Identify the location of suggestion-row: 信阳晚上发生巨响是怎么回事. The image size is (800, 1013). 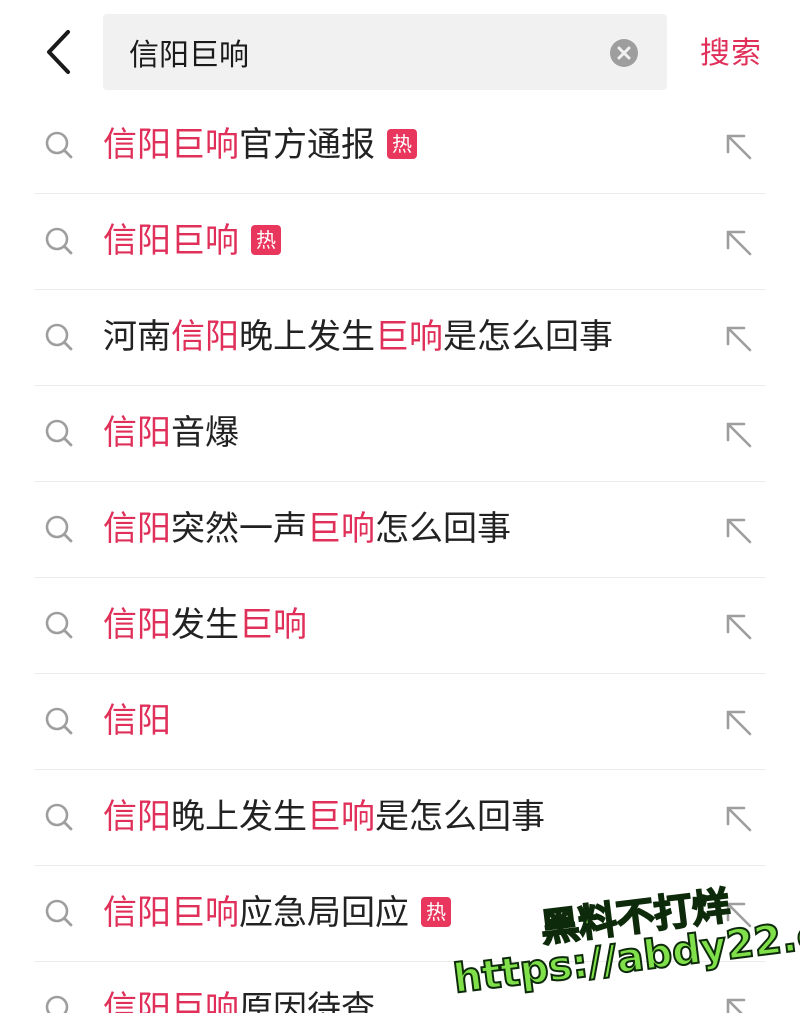
(400, 818).